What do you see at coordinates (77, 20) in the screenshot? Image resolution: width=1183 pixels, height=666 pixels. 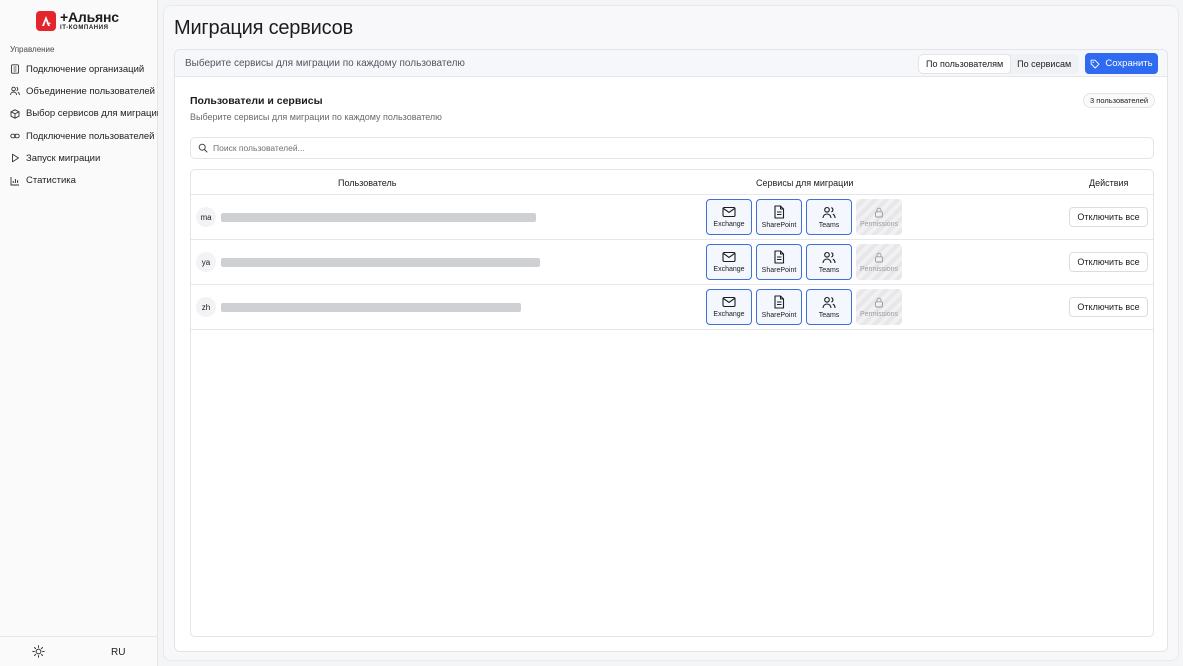 I see `brand-logo: +Альянс IT-КОМПАНИЯ` at bounding box center [77, 20].